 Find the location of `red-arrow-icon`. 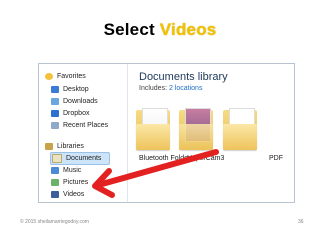

red-arrow-icon is located at coordinates (155, 173).